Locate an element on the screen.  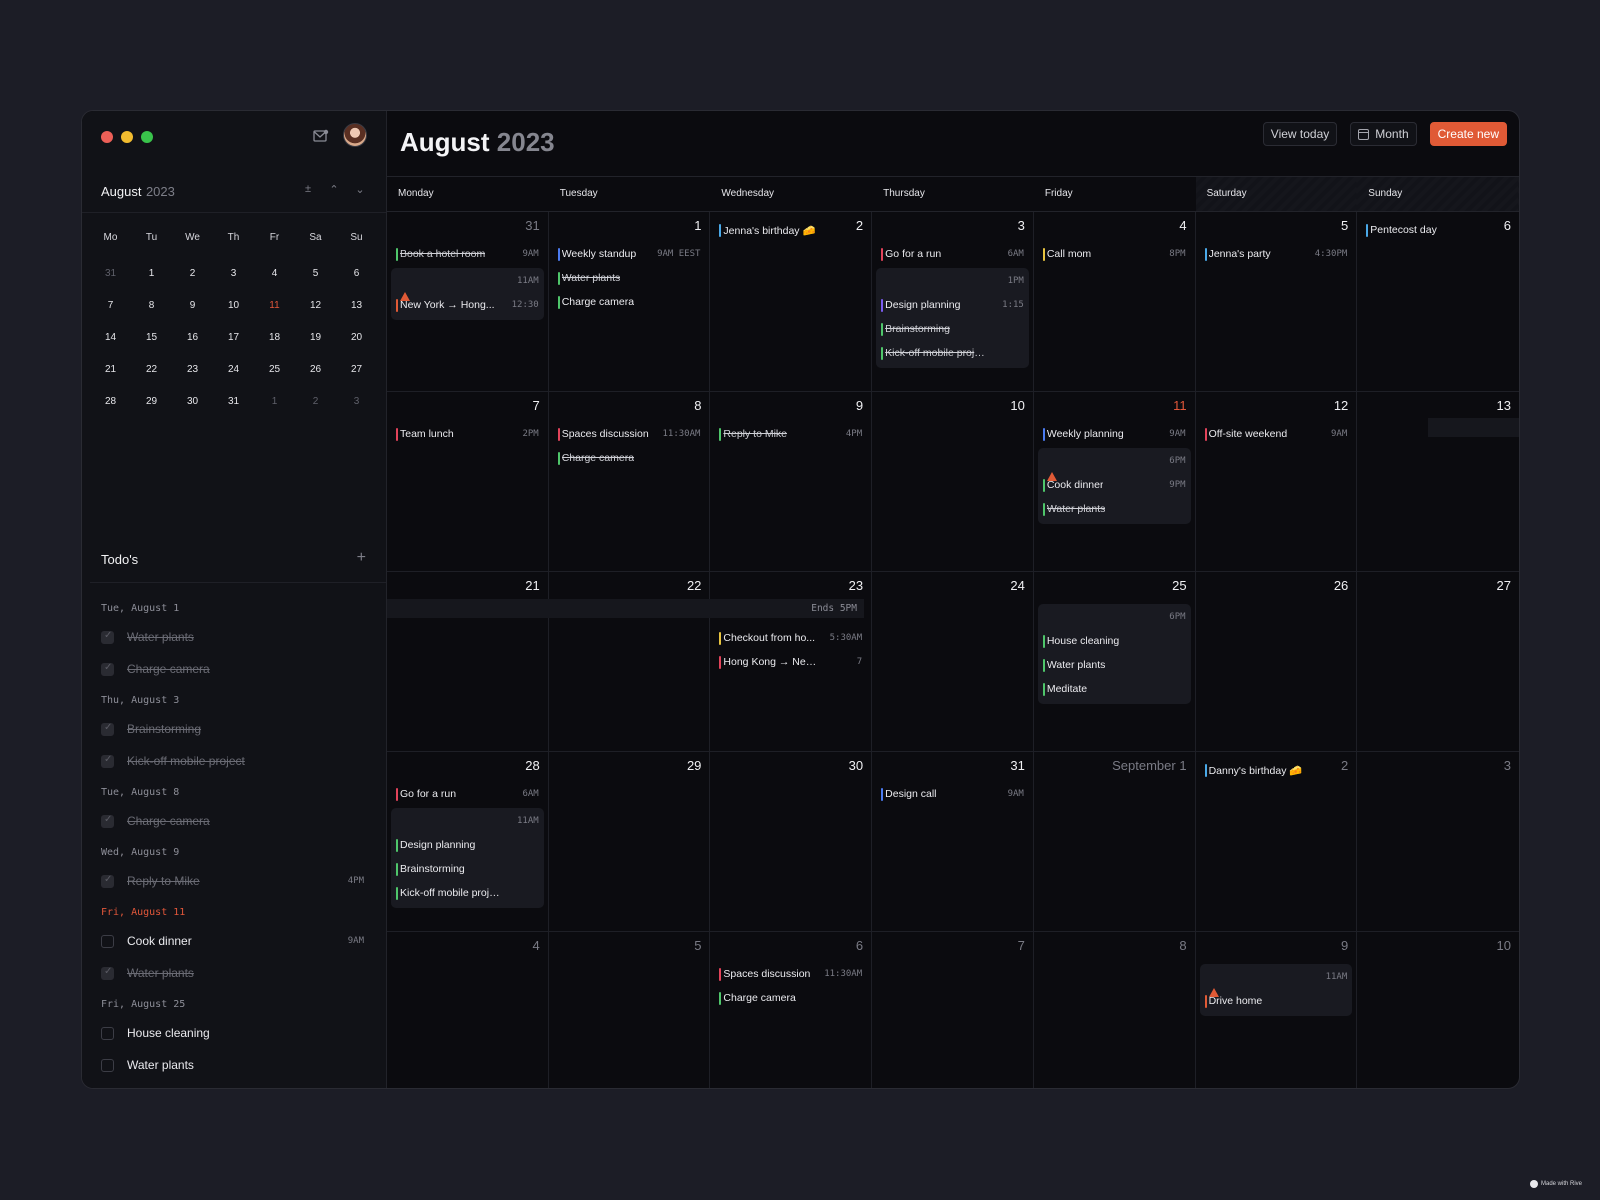
mini-calendar-day: 1 is located at coordinates (274, 401).